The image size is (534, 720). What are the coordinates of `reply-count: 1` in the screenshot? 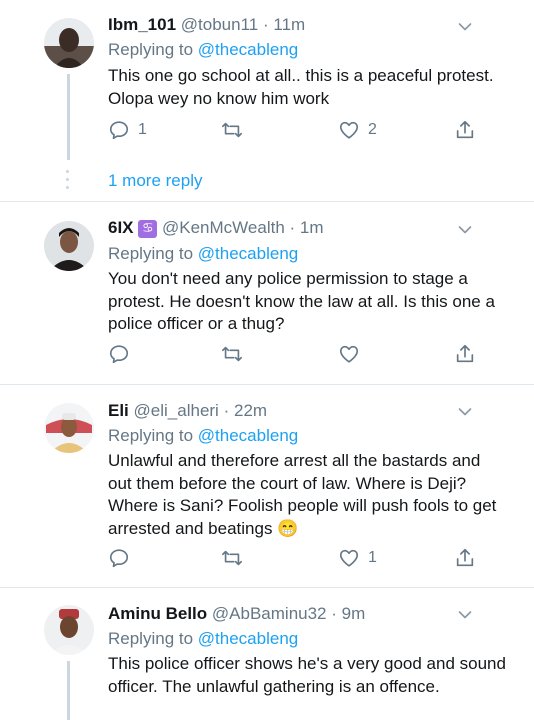 It's located at (142, 129).